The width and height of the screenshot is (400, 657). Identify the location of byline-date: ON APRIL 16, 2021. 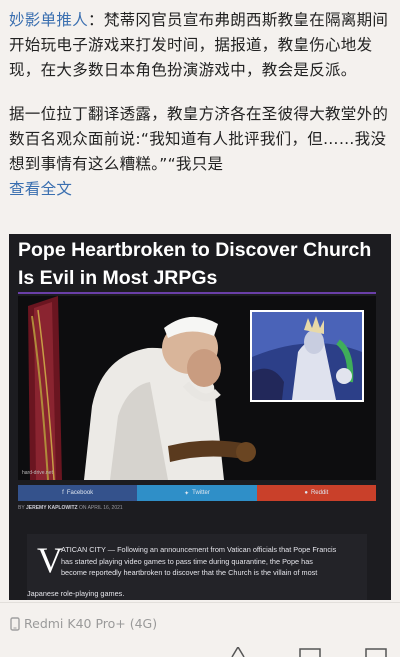
(100, 508).